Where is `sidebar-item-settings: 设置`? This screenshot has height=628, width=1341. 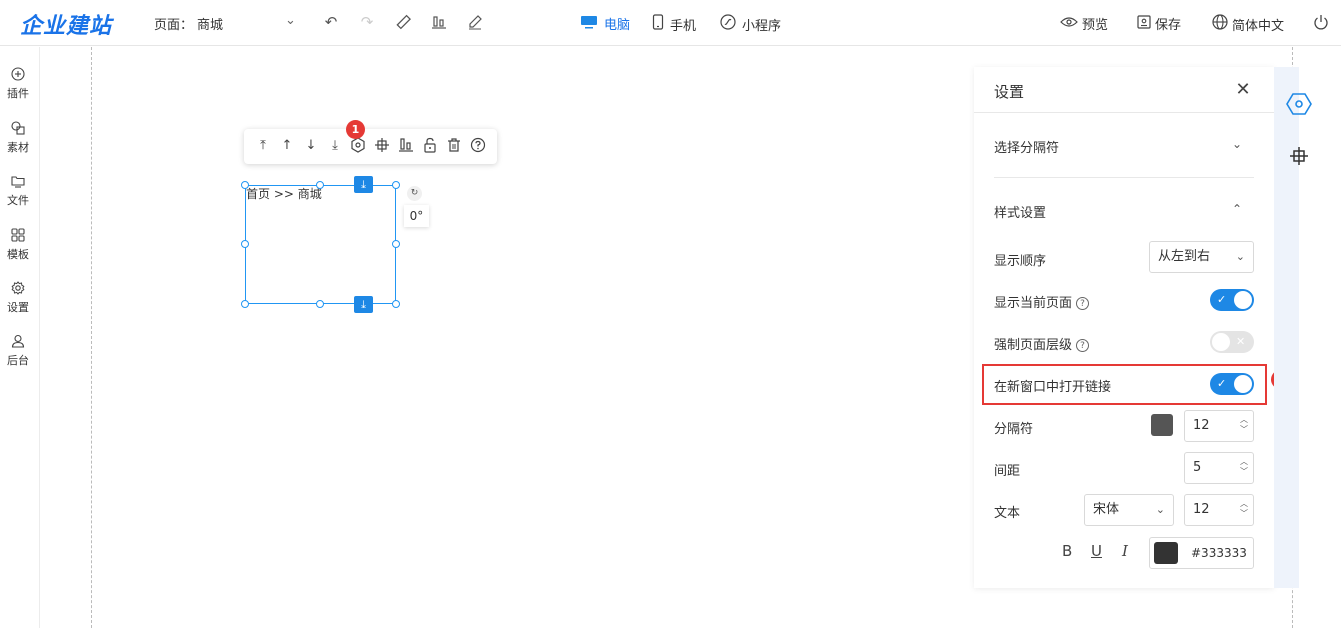 sidebar-item-settings: 设置 is located at coordinates (18, 298).